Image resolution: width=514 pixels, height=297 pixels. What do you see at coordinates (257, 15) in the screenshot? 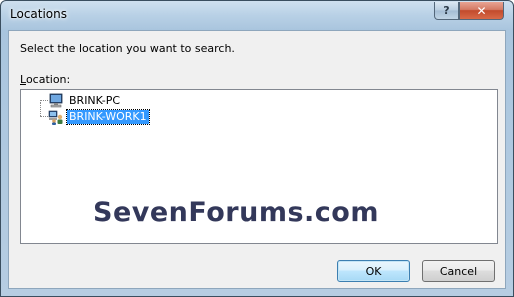
I see `title-bar: Locations ? ✕` at bounding box center [257, 15].